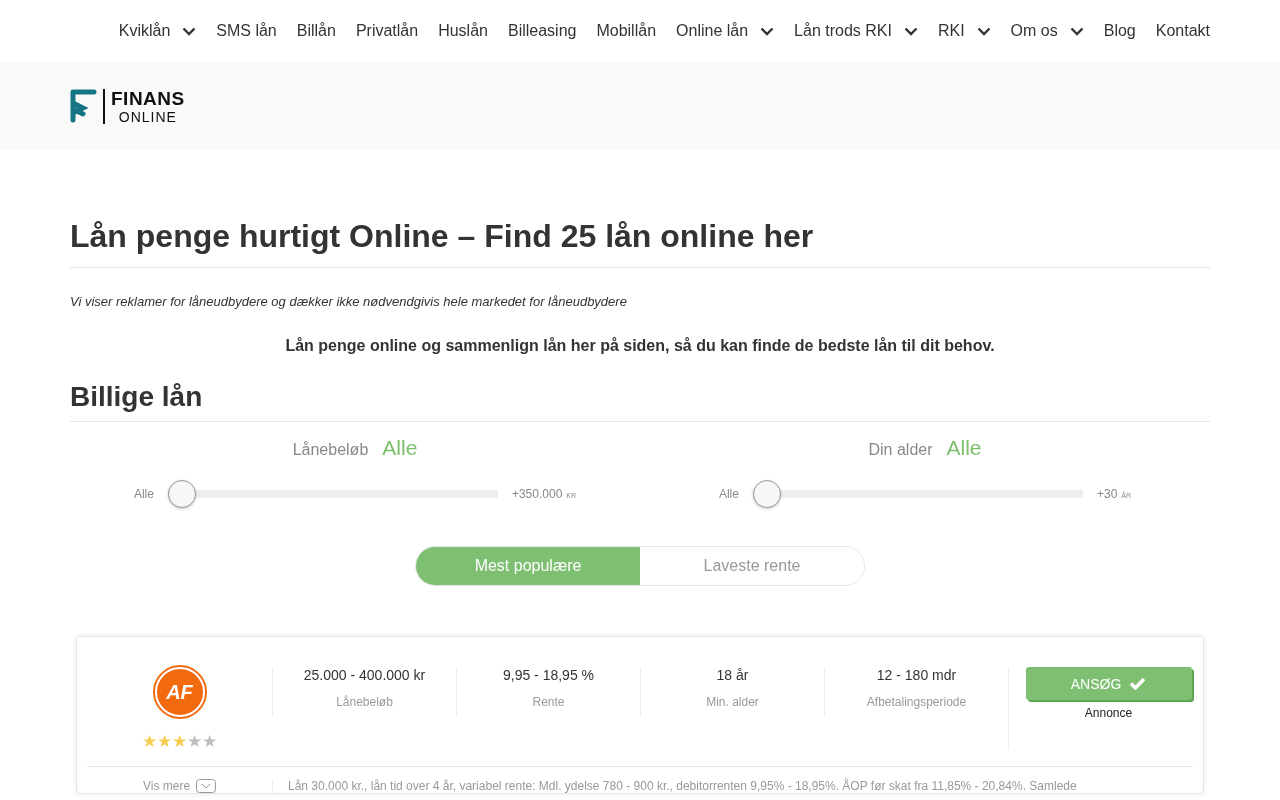  I want to click on nav-link: Kviklån, so click(157, 31).